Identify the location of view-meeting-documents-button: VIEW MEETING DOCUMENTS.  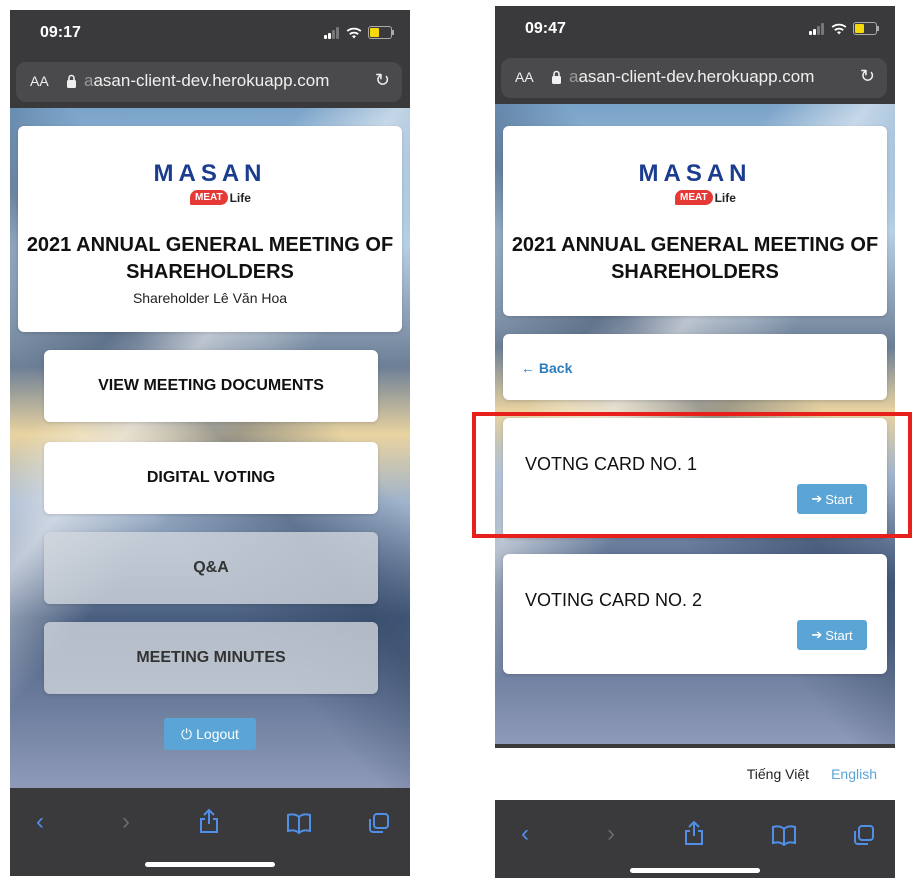
(211, 386).